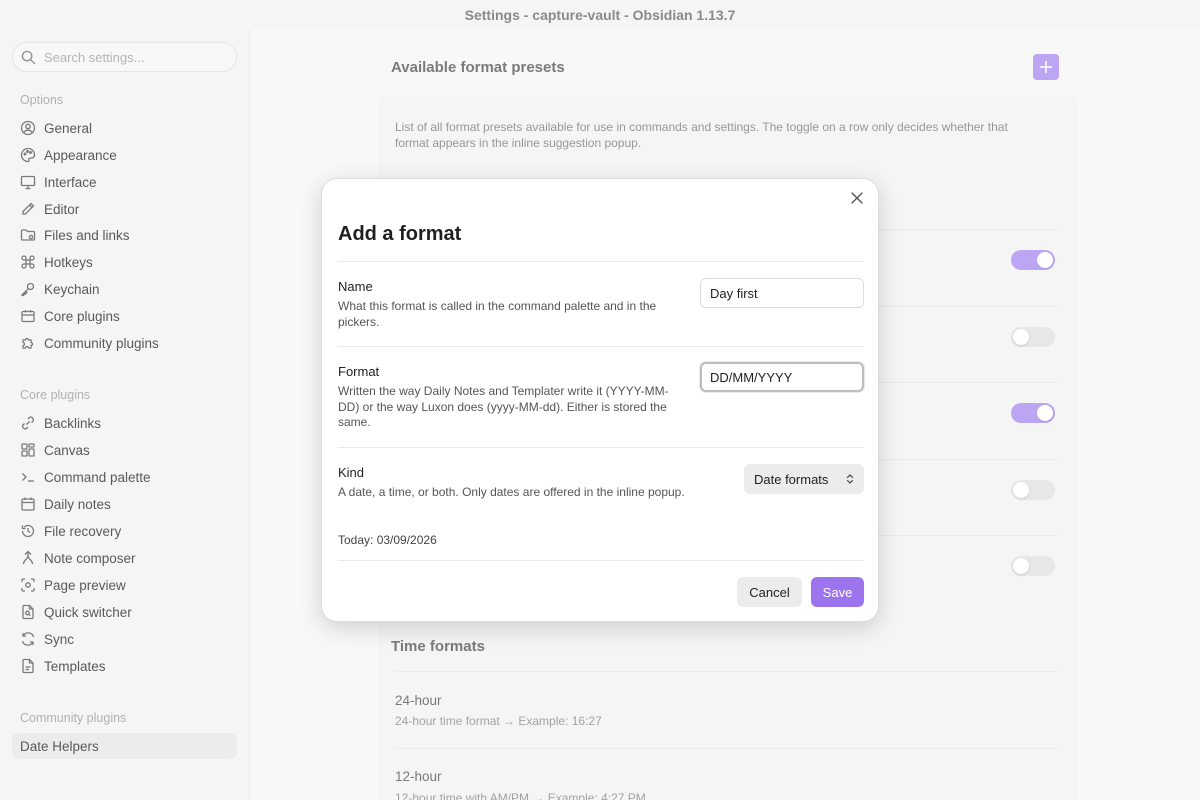 The image size is (1200, 800). What do you see at coordinates (359, 371) in the screenshot?
I see `format-label: Format` at bounding box center [359, 371].